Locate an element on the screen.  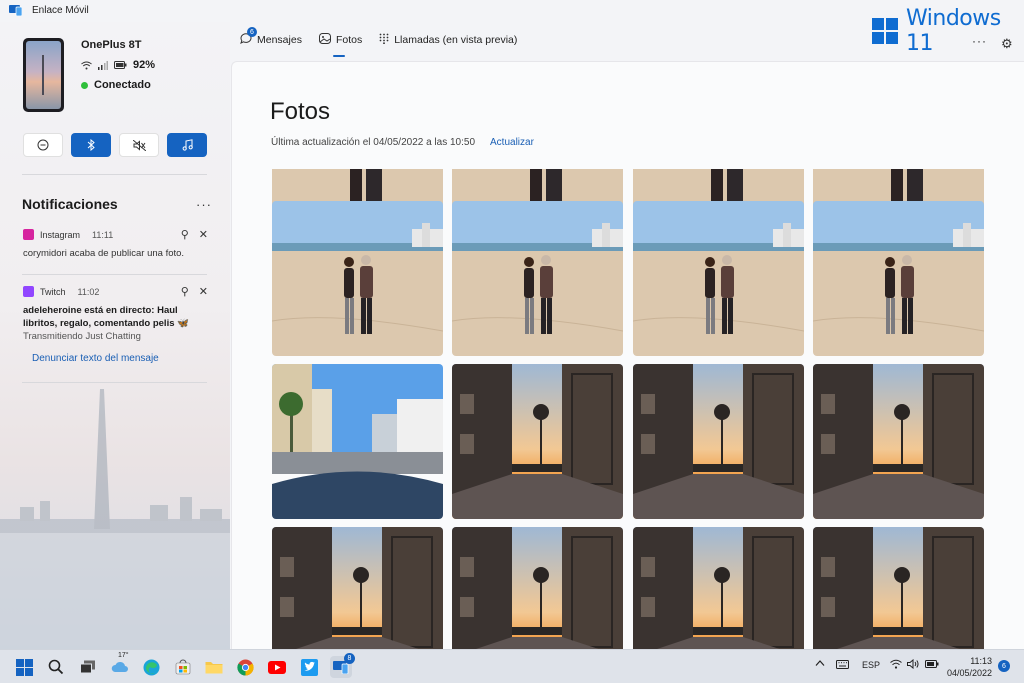
tab-messages: 6 Mensajes is located at coordinates (271, 37).